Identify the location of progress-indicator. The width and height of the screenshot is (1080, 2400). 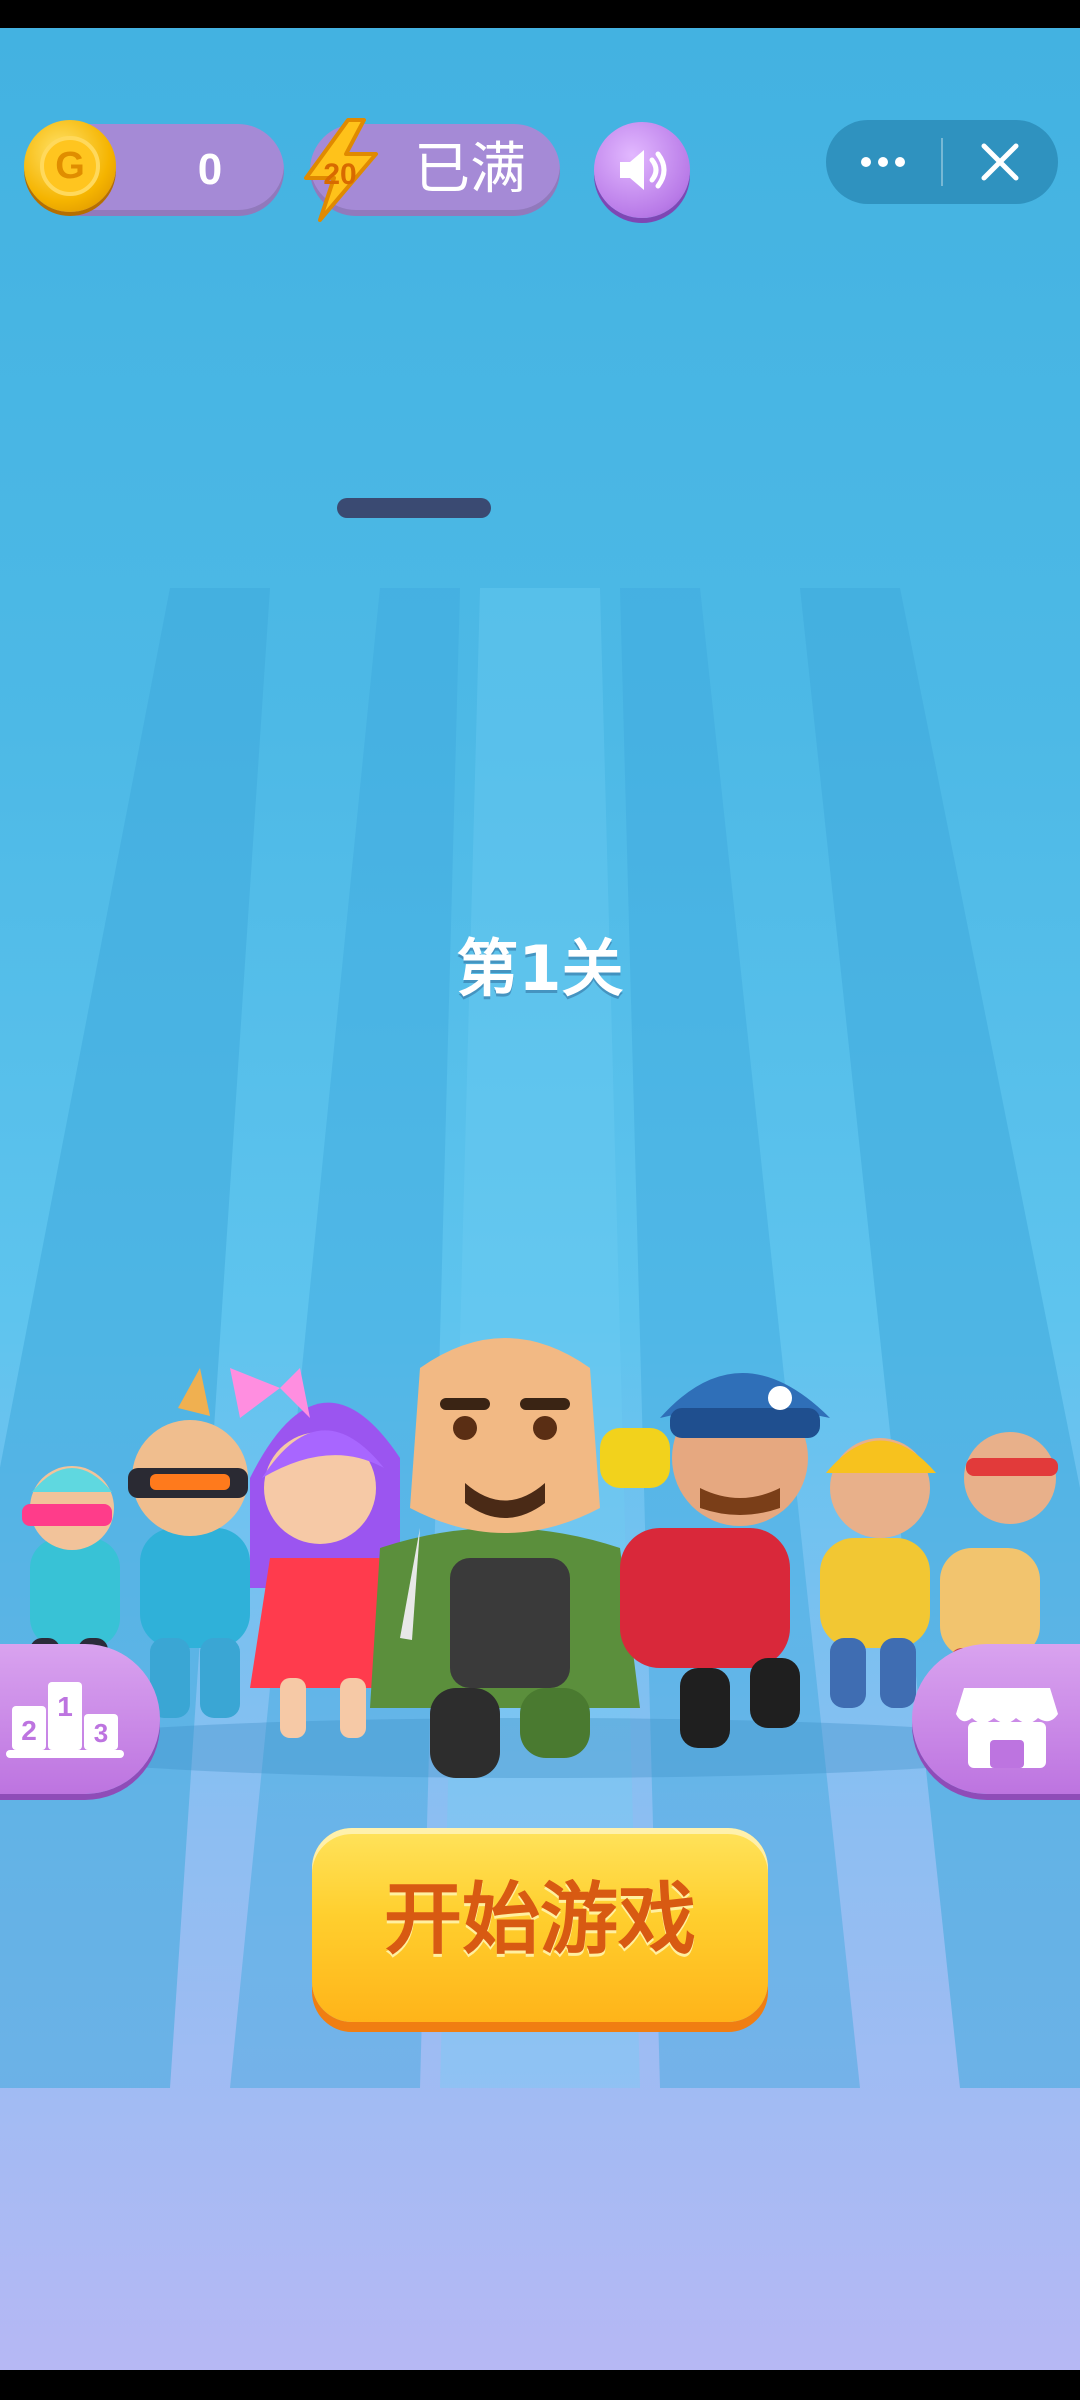
(414, 508).